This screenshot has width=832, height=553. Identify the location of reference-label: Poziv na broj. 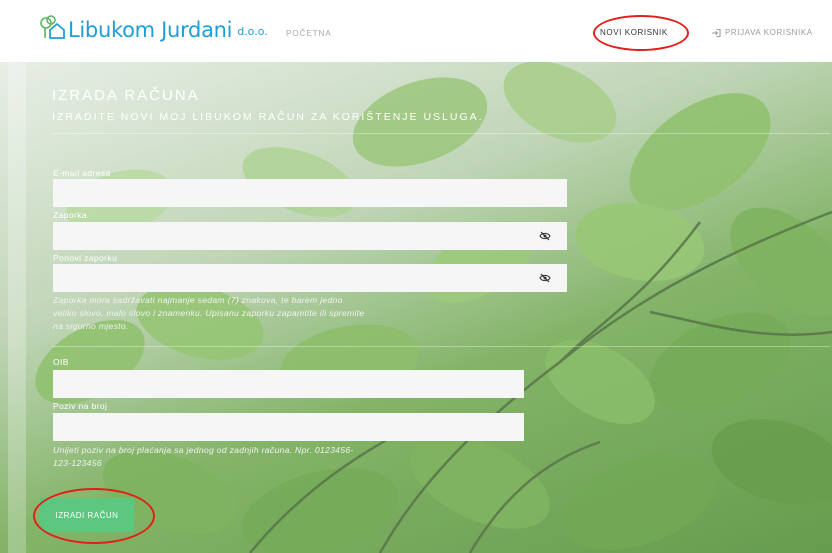
(80, 406).